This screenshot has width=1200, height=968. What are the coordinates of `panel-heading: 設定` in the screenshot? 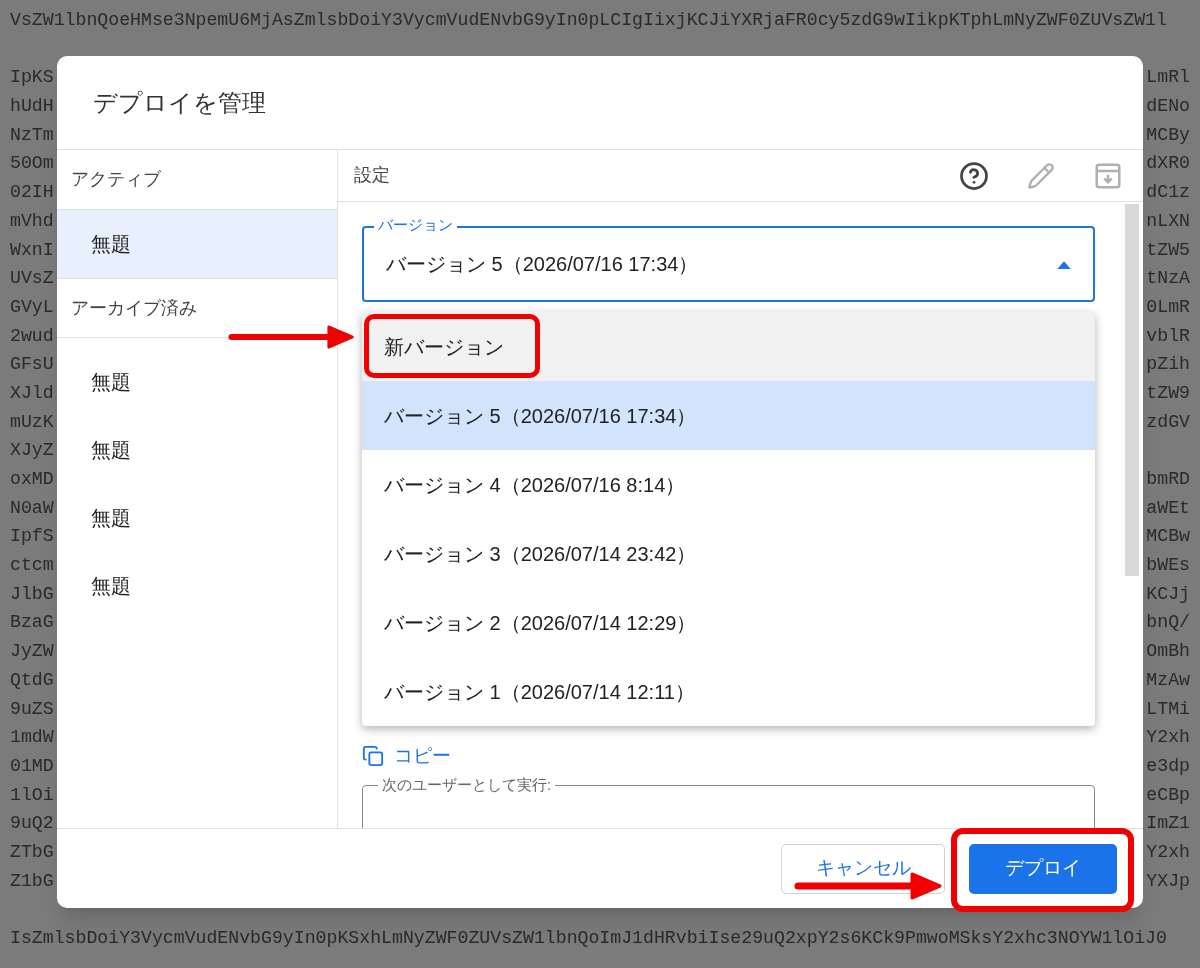 It's located at (372, 175).